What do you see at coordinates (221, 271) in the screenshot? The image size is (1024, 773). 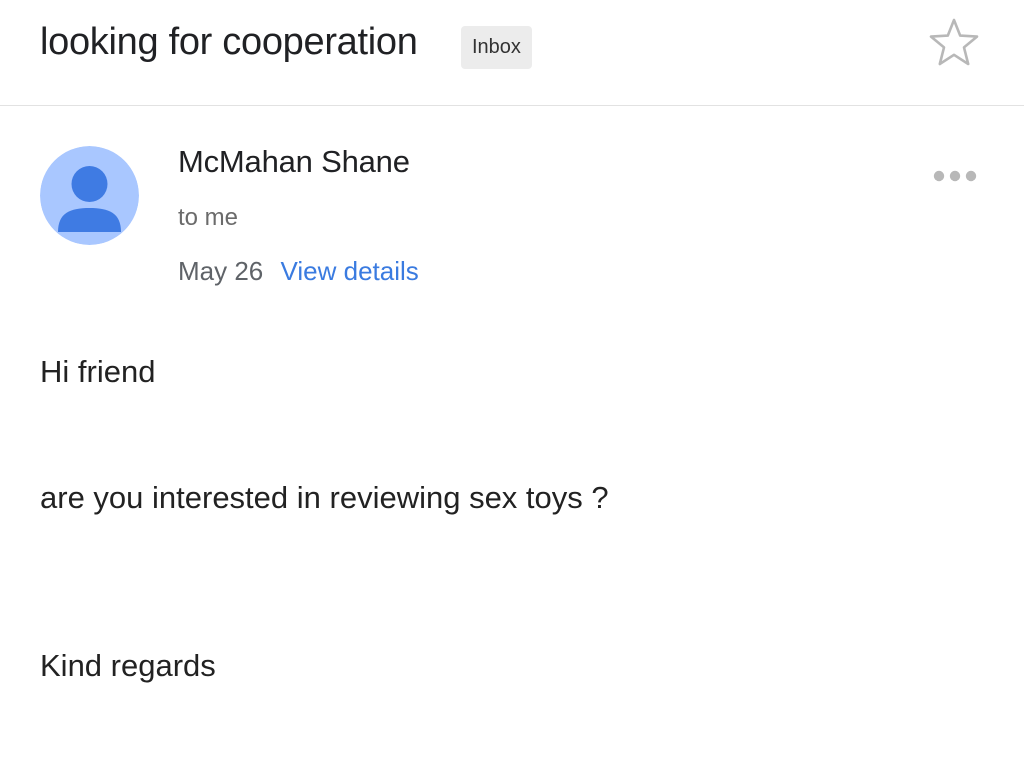 I see `email-date: May 26` at bounding box center [221, 271].